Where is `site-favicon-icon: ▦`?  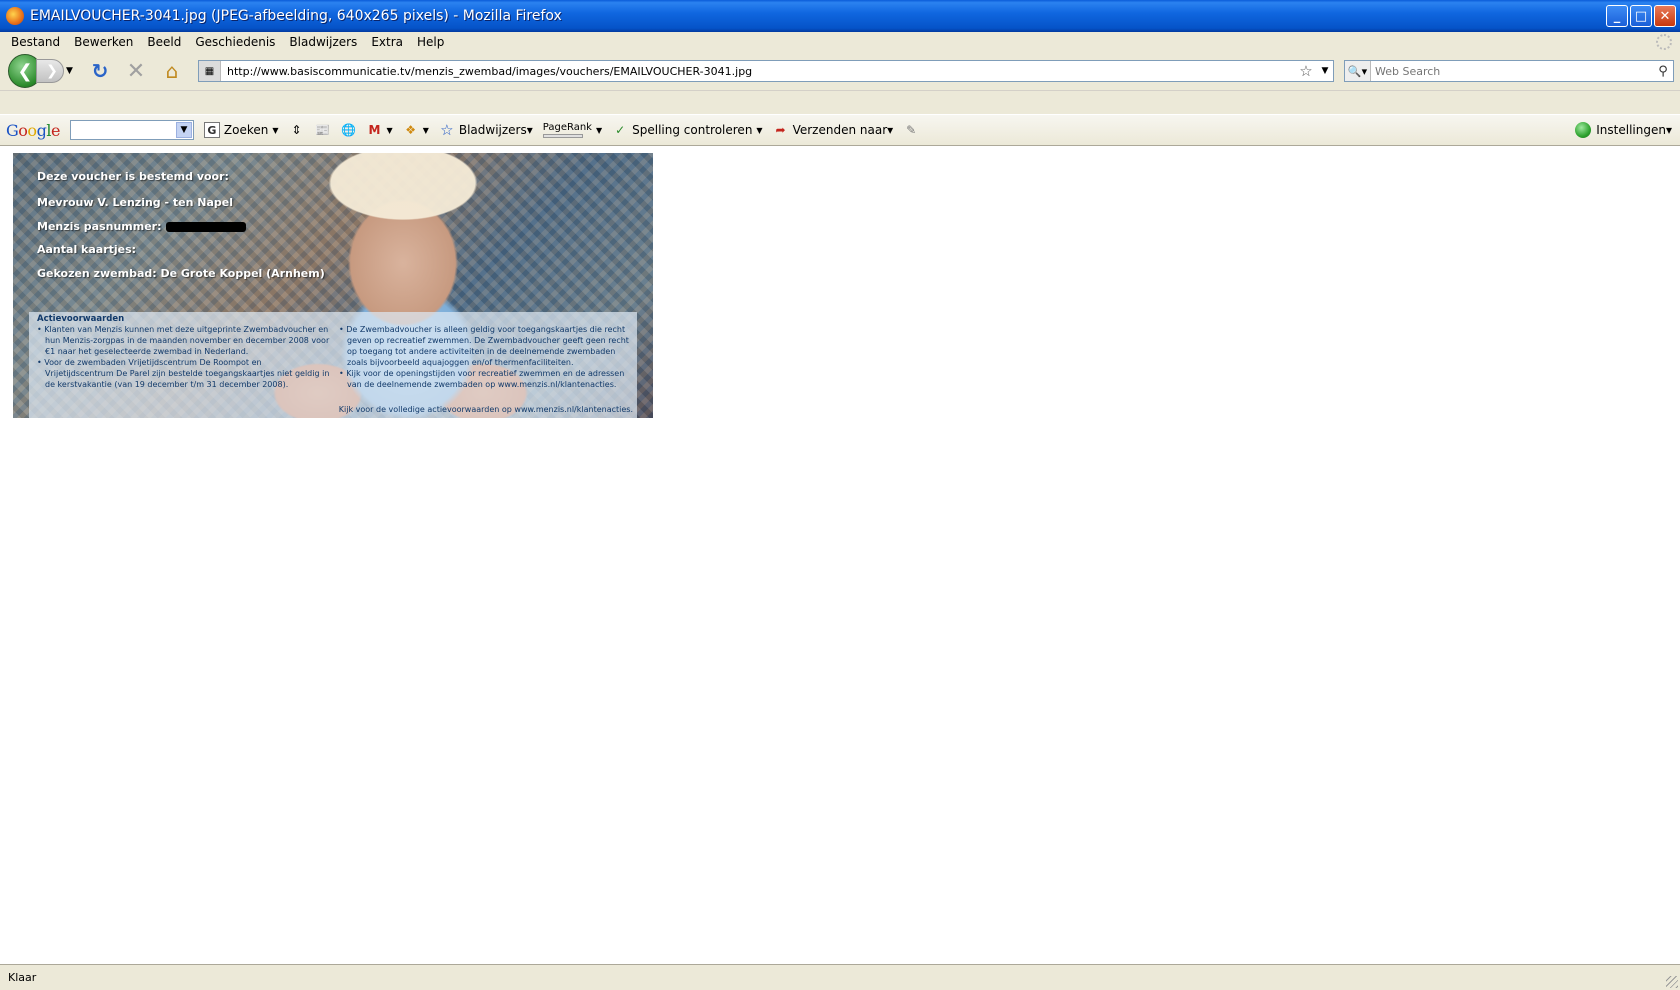
site-favicon-icon: ▦ is located at coordinates (210, 71).